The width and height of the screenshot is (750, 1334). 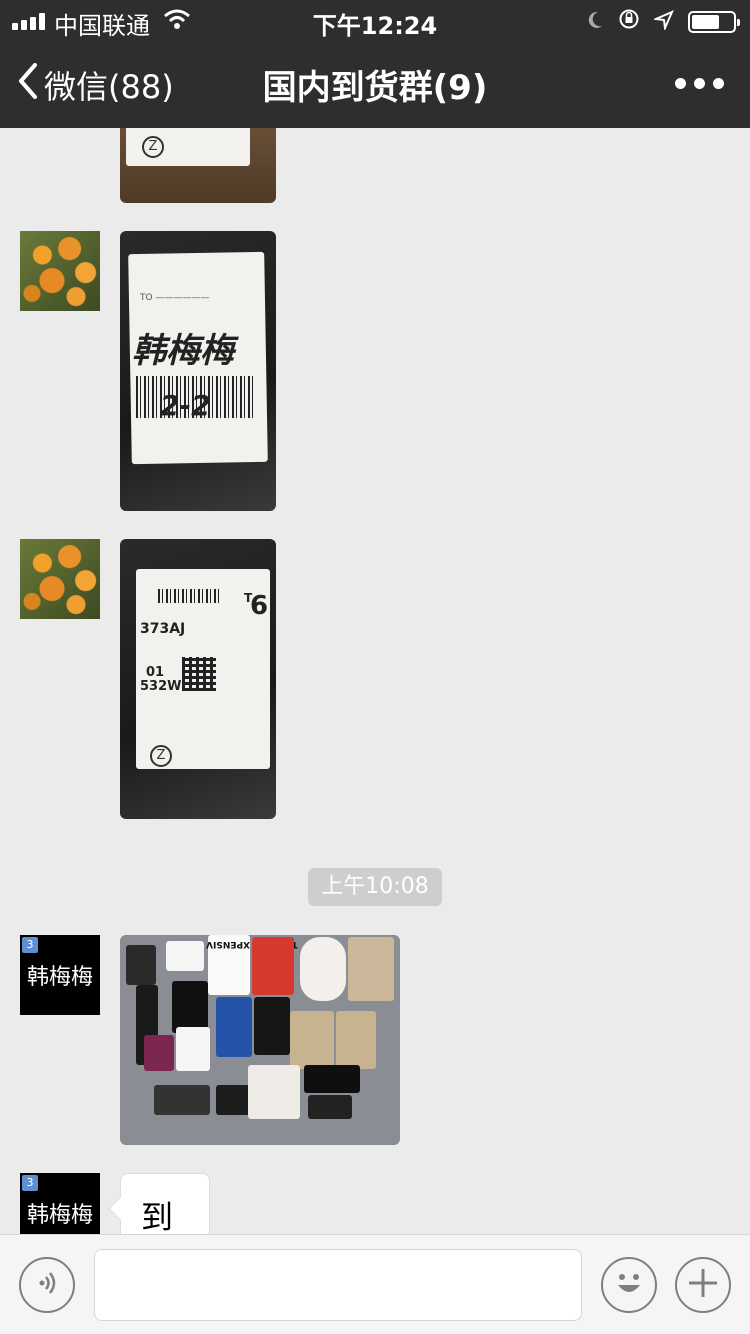 What do you see at coordinates (185, 405) in the screenshot?
I see `package-note: 2-2` at bounding box center [185, 405].